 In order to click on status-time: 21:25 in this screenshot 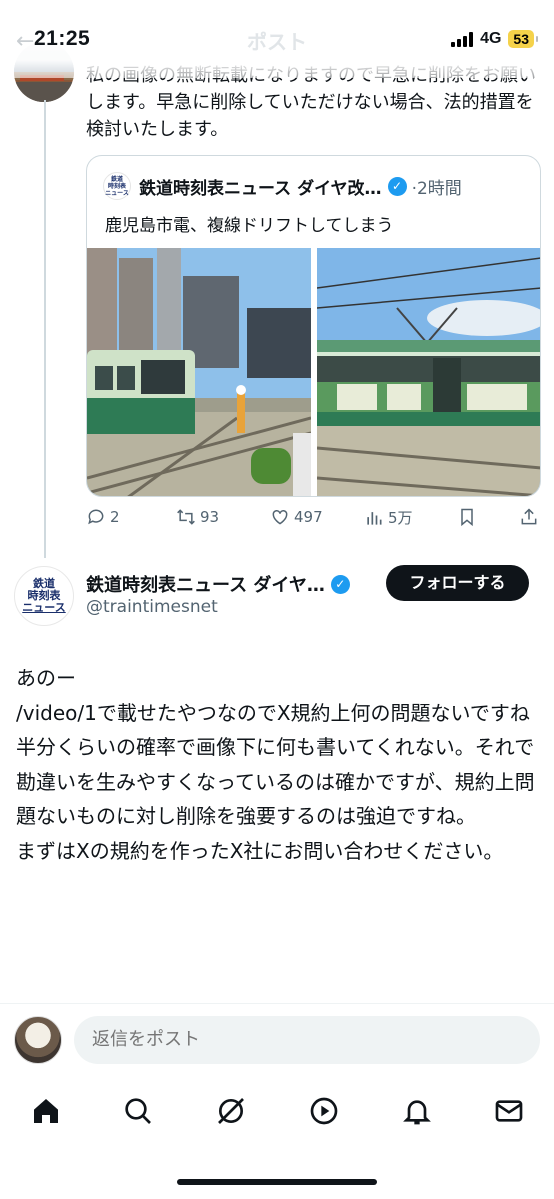, I will do `click(62, 38)`.